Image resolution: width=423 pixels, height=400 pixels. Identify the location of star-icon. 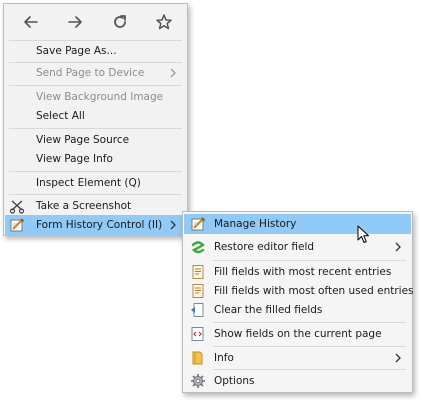
(164, 22).